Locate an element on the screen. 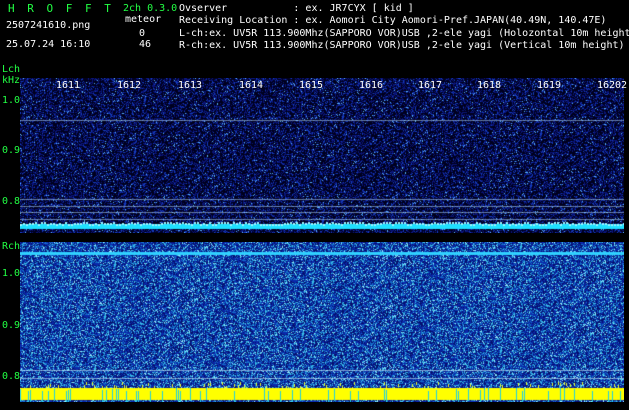  version-label: 2ch 0.3.0 is located at coordinates (150, 8).